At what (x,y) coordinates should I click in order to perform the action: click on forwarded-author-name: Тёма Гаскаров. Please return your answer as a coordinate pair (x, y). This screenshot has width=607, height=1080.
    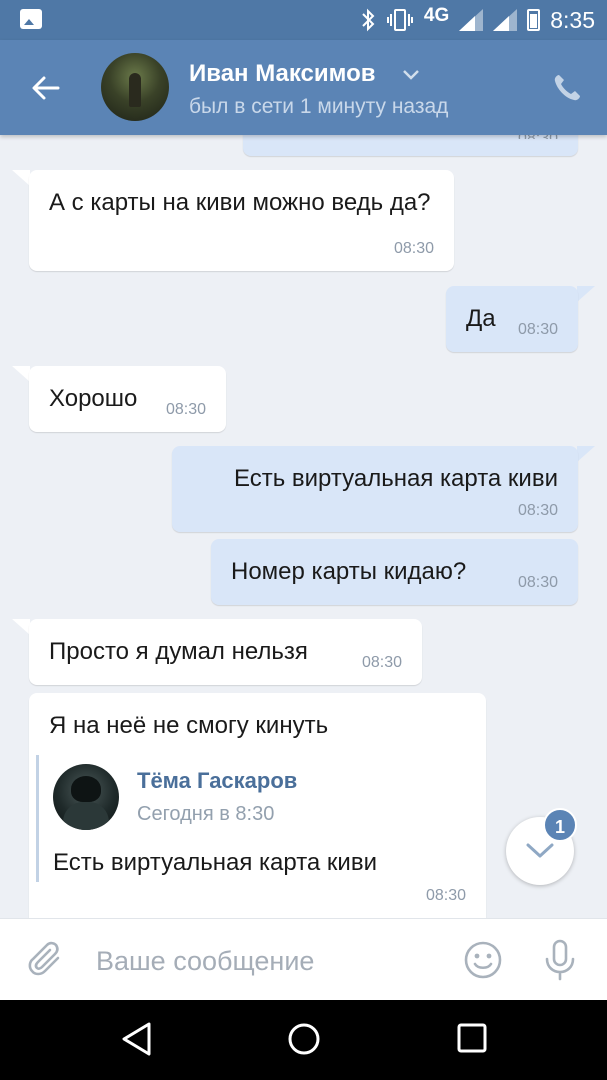
    Looking at the image, I should click on (217, 781).